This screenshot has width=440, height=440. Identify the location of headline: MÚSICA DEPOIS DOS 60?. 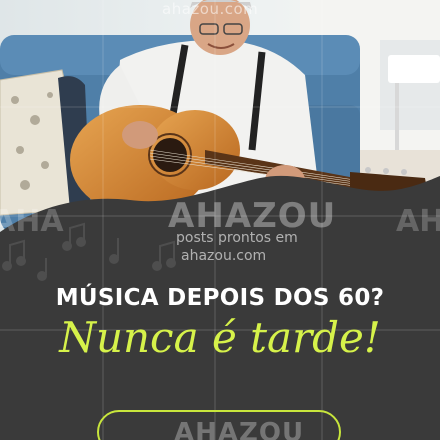
(220, 298).